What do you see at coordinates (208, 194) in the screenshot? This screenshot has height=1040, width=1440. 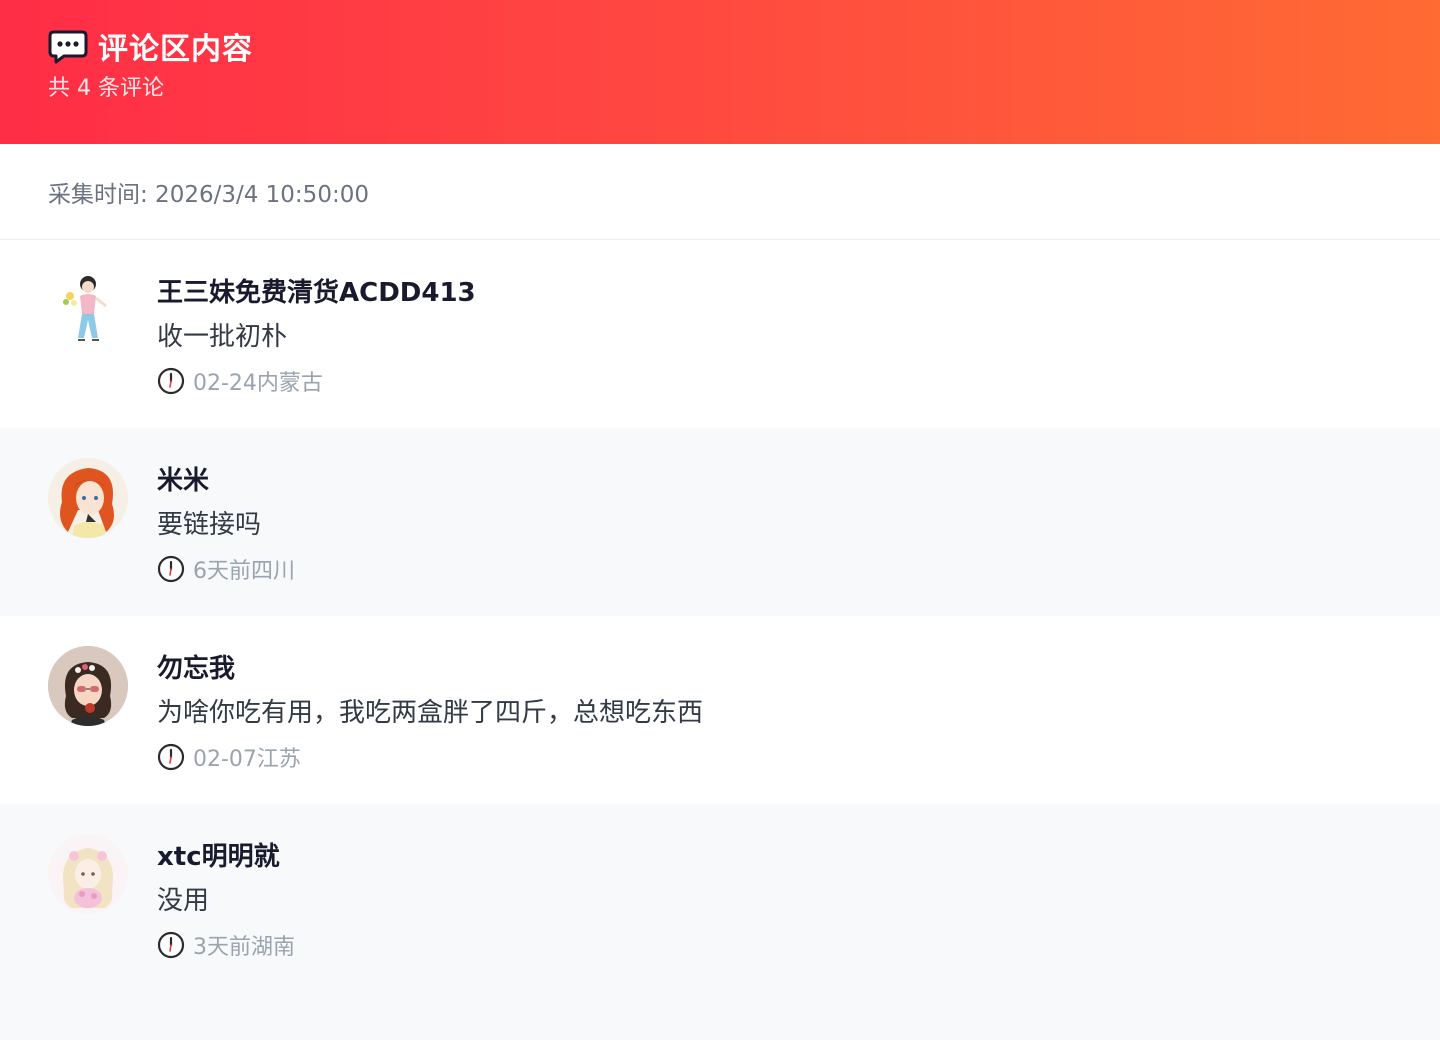 I see `collect-time: 采集时间: 2026/3/4 10:50:00` at bounding box center [208, 194].